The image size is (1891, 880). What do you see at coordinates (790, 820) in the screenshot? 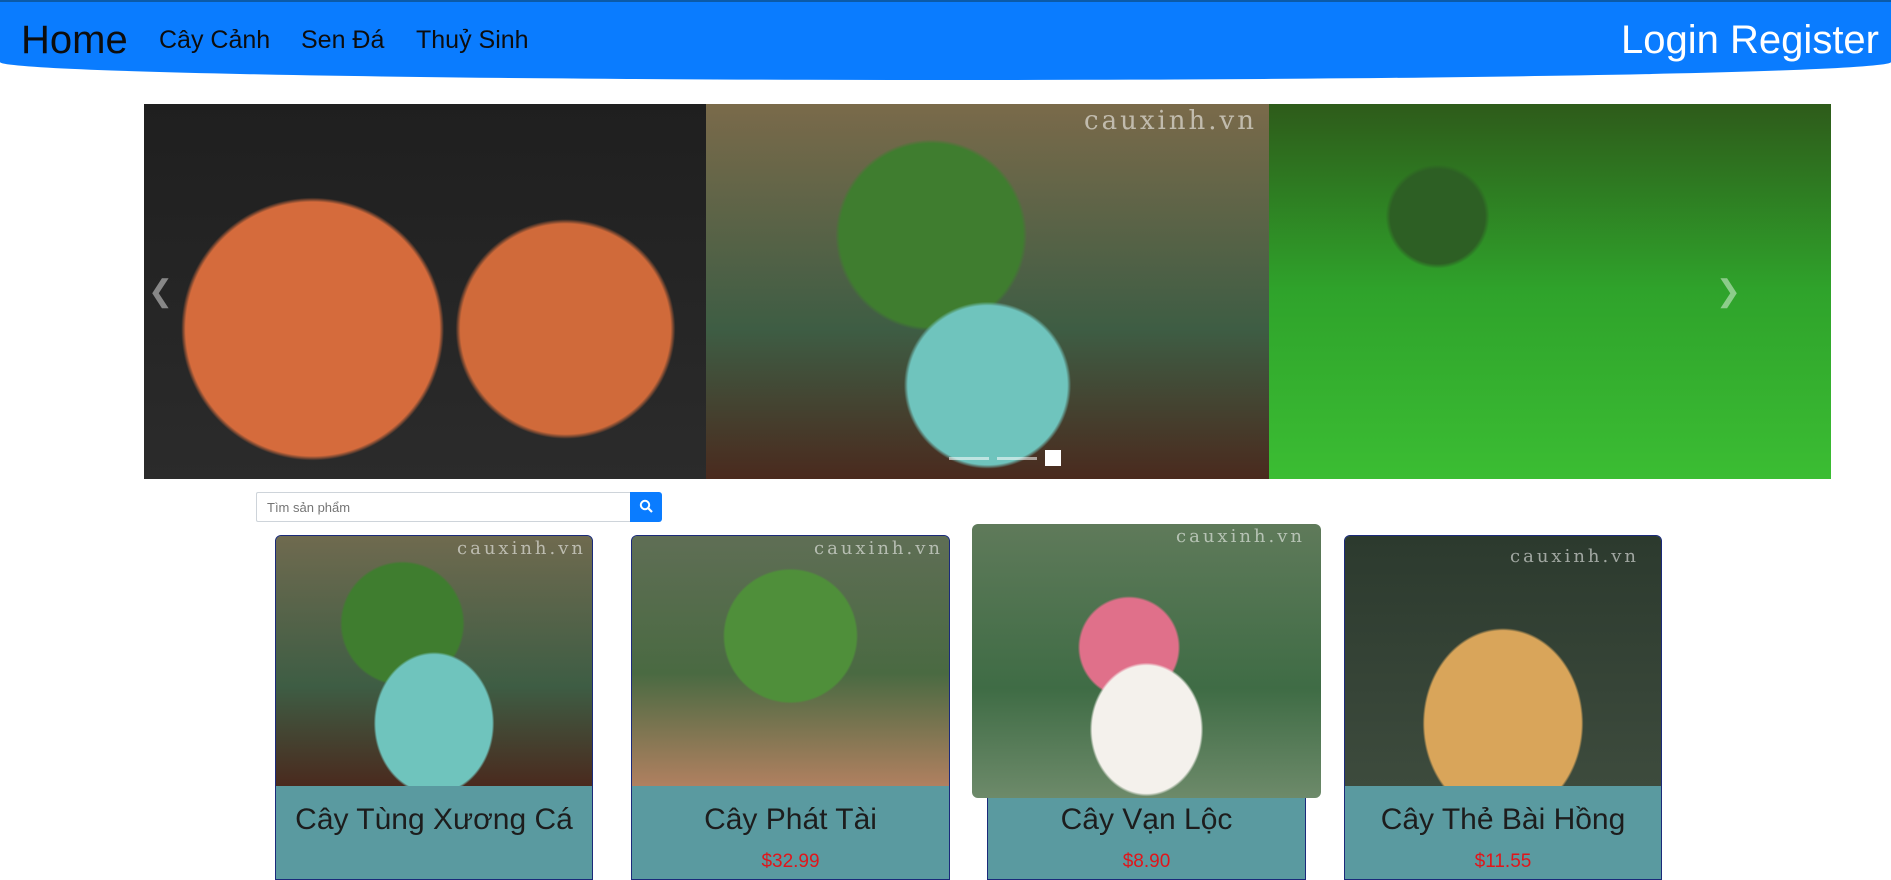
I see `product-name: Cây Phát Tài` at bounding box center [790, 820].